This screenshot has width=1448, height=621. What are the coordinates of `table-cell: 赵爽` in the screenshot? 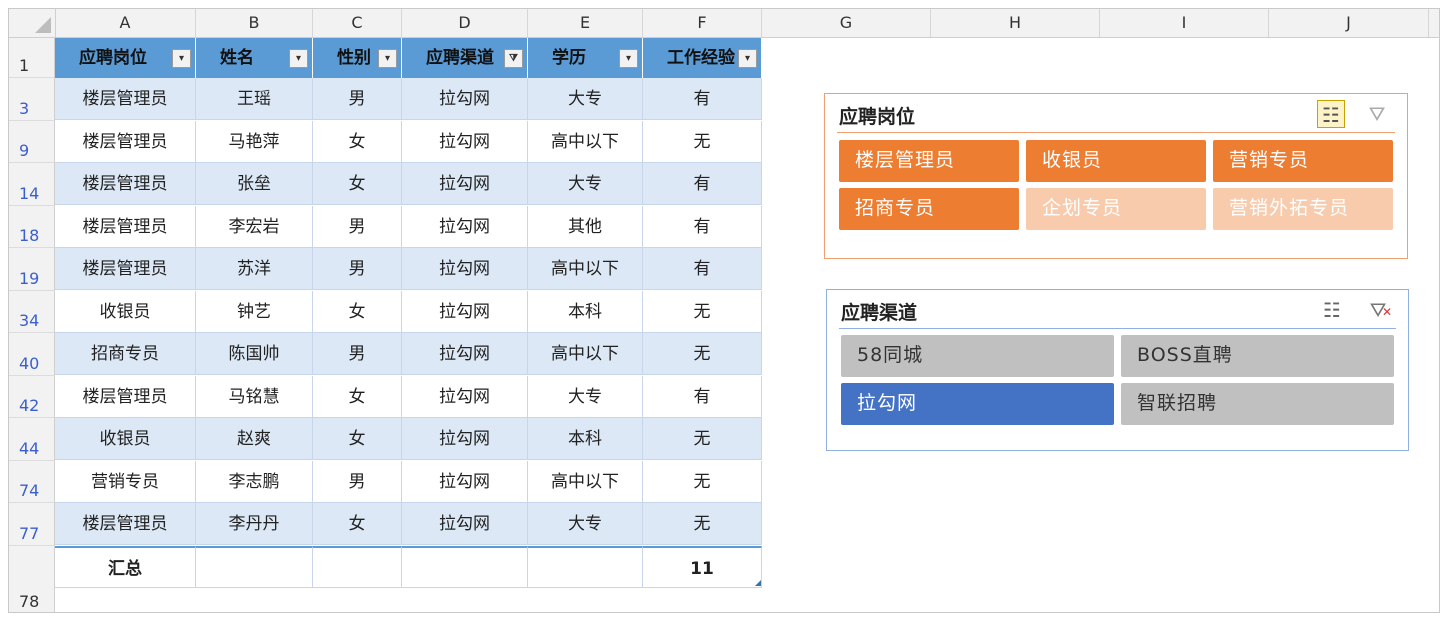 It's located at (254, 439).